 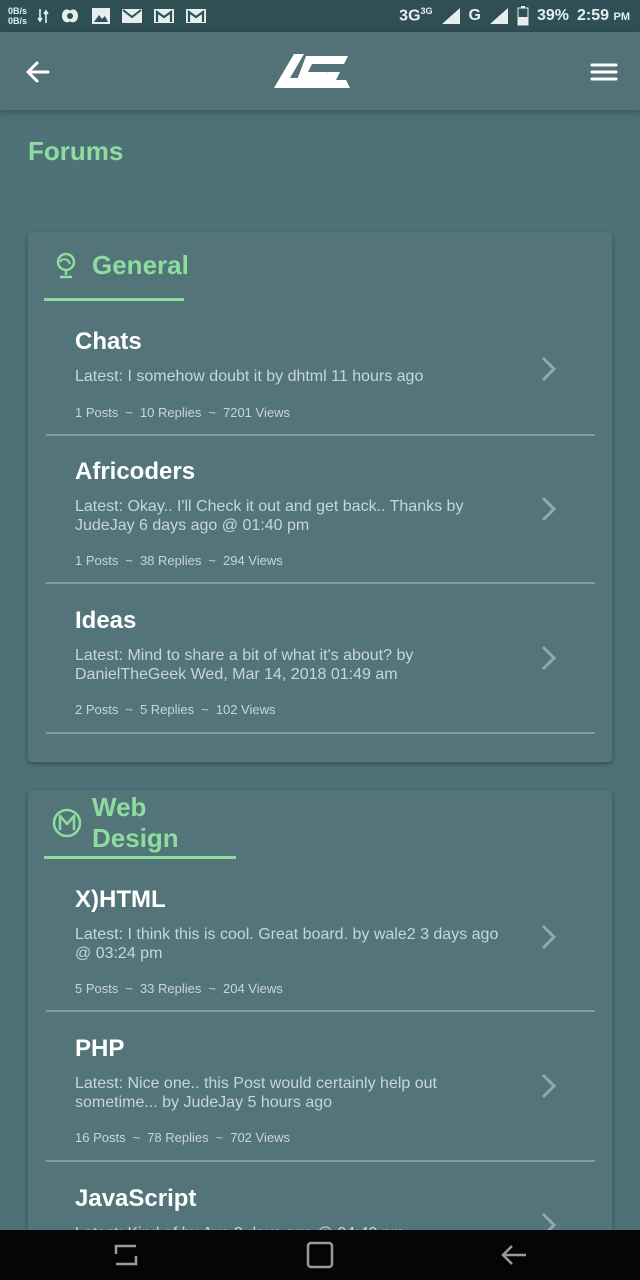 What do you see at coordinates (97, 988) in the screenshot?
I see `posts-count: 5 Posts` at bounding box center [97, 988].